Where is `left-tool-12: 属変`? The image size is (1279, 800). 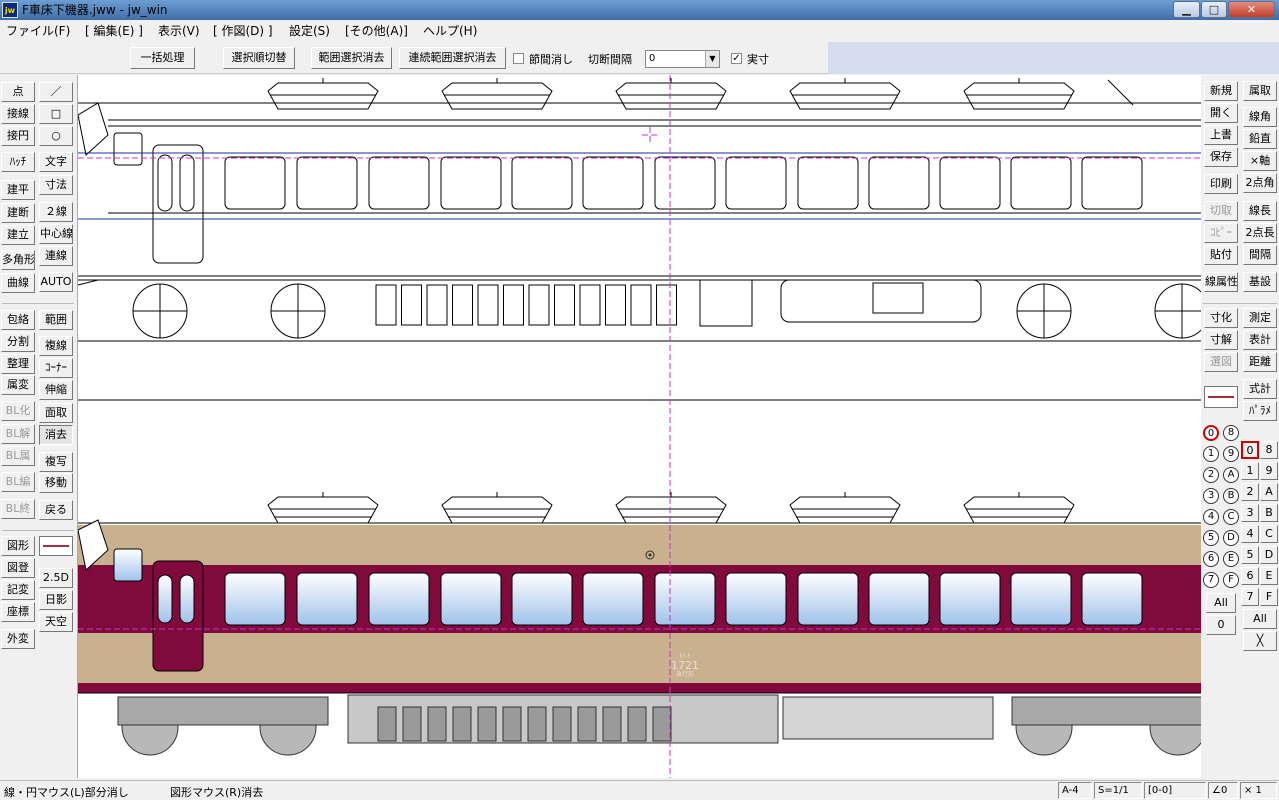
left-tool-12: 属変 is located at coordinates (18, 385).